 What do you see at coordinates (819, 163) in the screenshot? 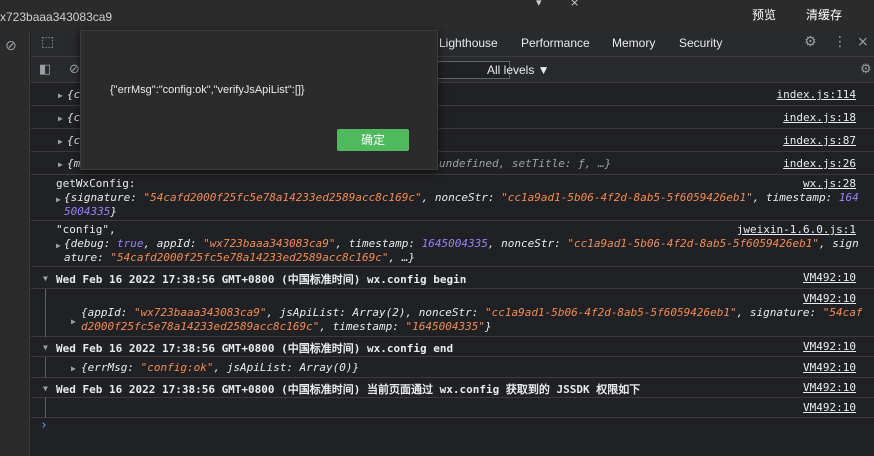
I see `source-link: index.js:26` at bounding box center [819, 163].